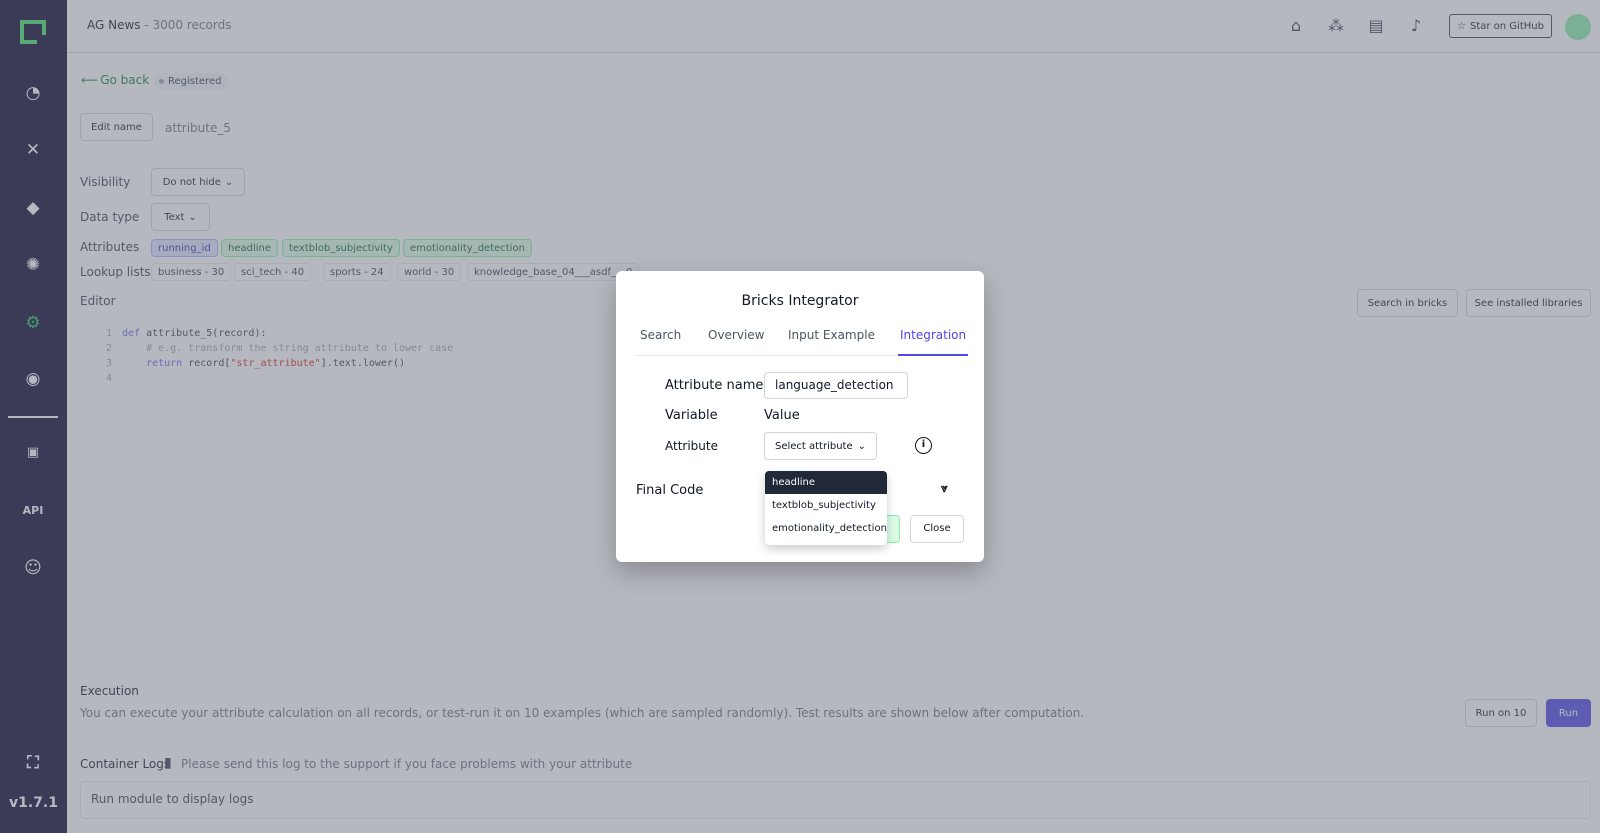 The width and height of the screenshot is (1600, 833). What do you see at coordinates (714, 385) in the screenshot?
I see `attribute-name-label: Attribute name` at bounding box center [714, 385].